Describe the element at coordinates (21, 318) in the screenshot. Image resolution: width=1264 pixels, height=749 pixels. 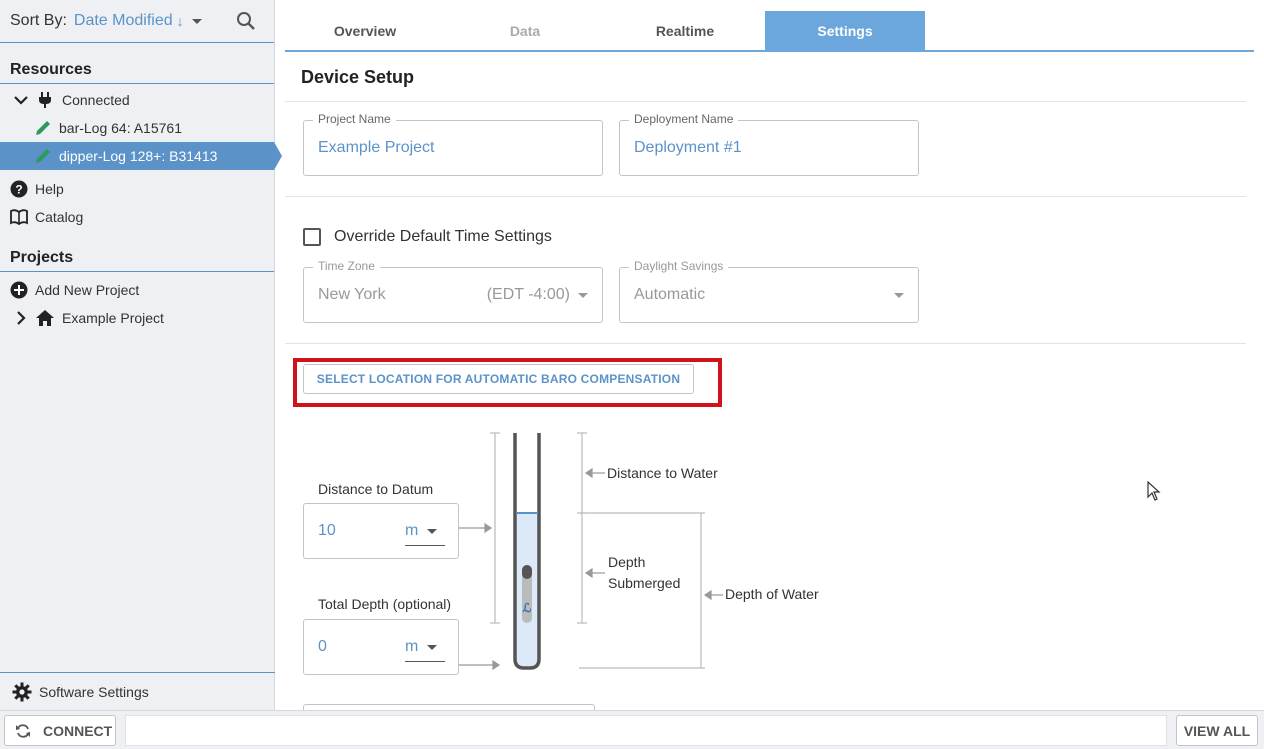
I see `chevron-right-icon` at that location.